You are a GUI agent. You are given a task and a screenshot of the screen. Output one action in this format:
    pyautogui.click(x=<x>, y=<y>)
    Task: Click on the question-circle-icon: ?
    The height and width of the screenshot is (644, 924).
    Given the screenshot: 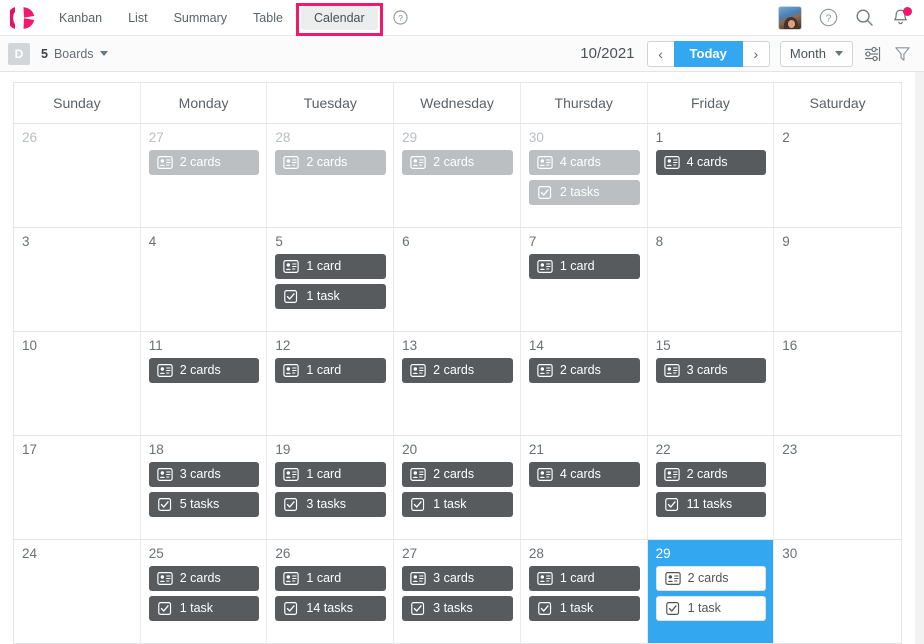 What is the action you would take?
    pyautogui.click(x=401, y=18)
    